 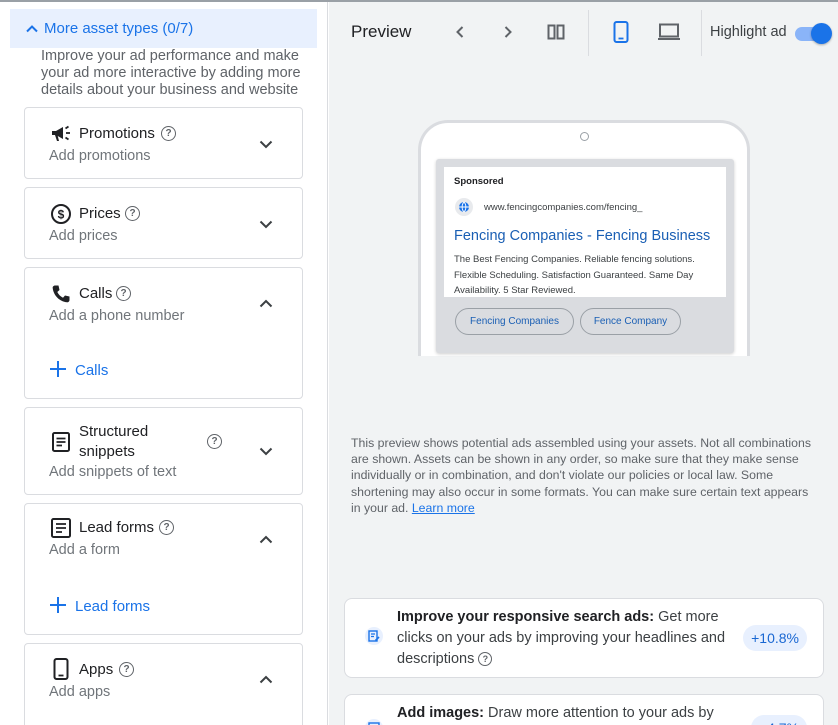 What do you see at coordinates (583, 31) in the screenshot?
I see `preview-toolbar: Preview Highlight ad` at bounding box center [583, 31].